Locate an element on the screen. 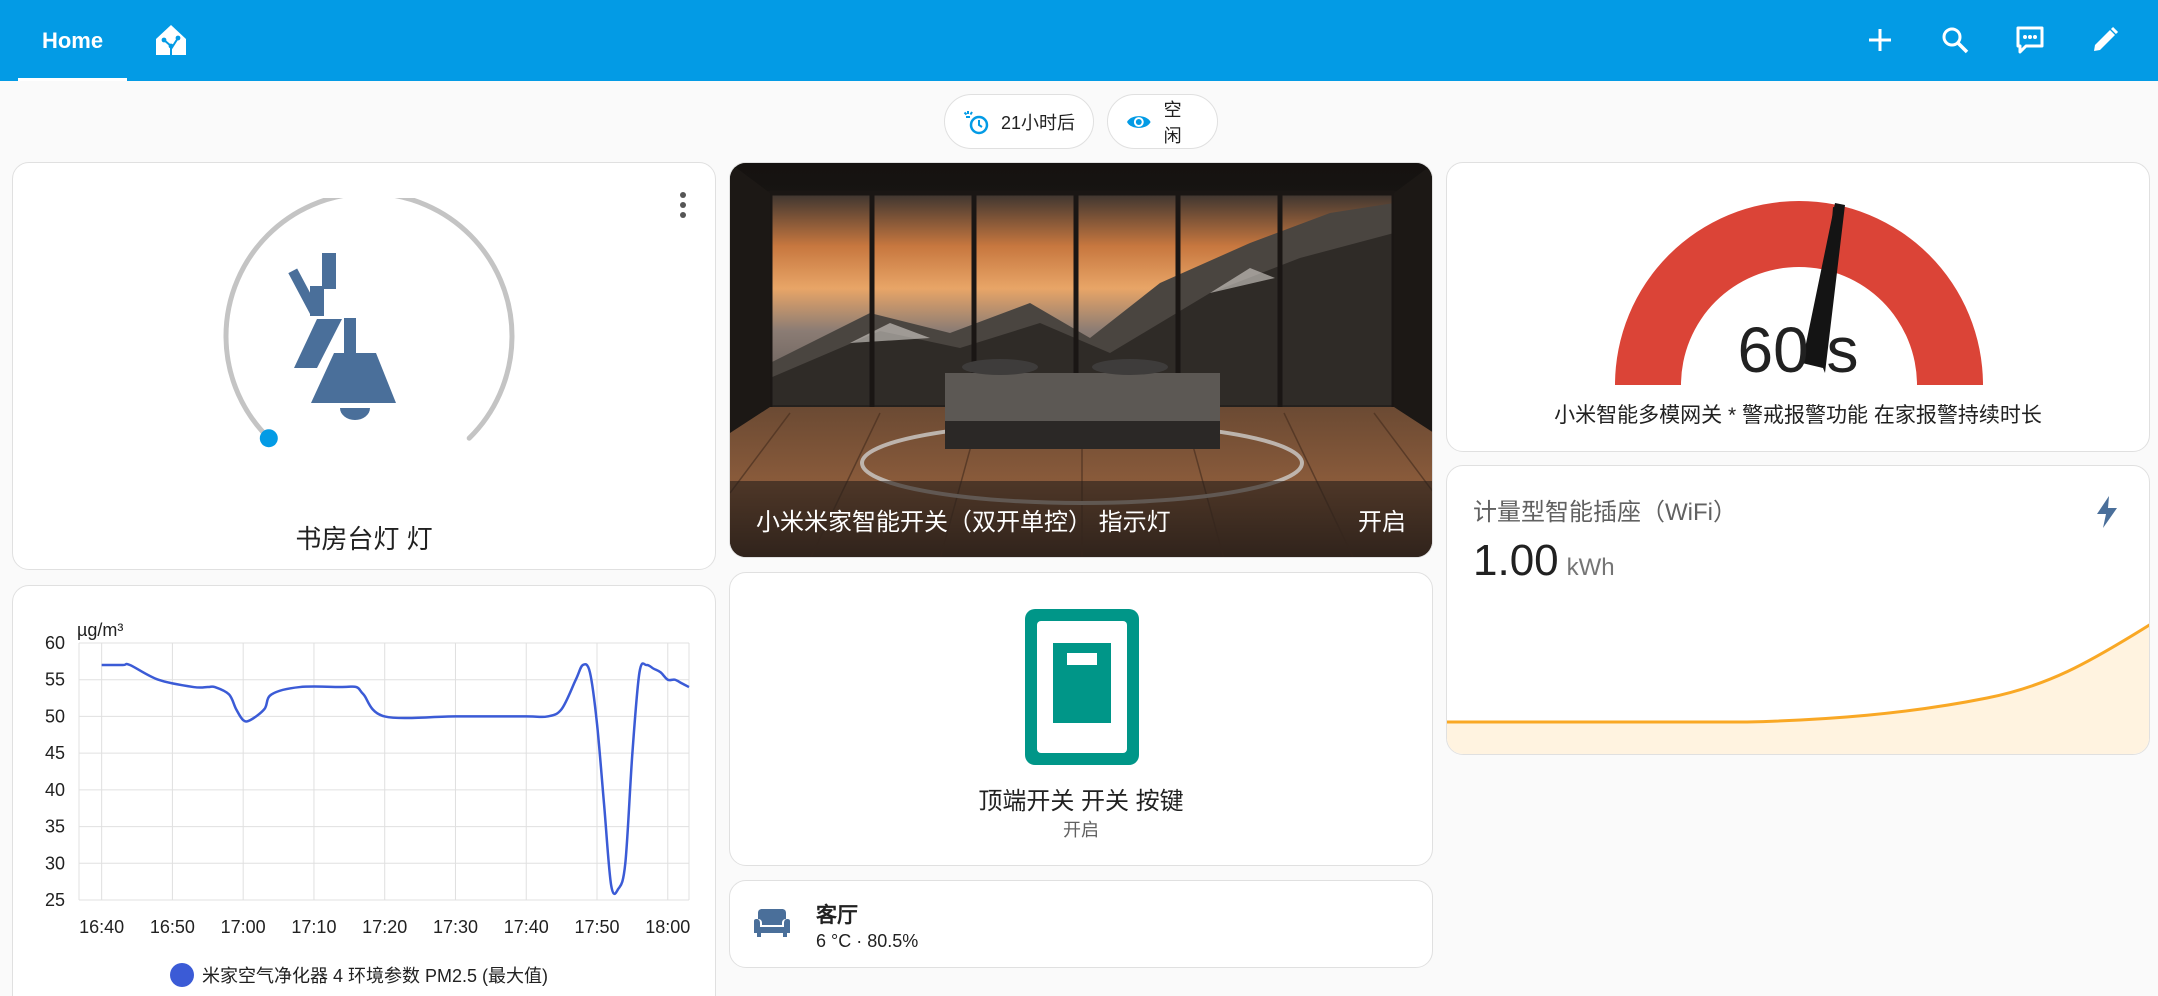  gauge-value: 60 s is located at coordinates (1798, 350).